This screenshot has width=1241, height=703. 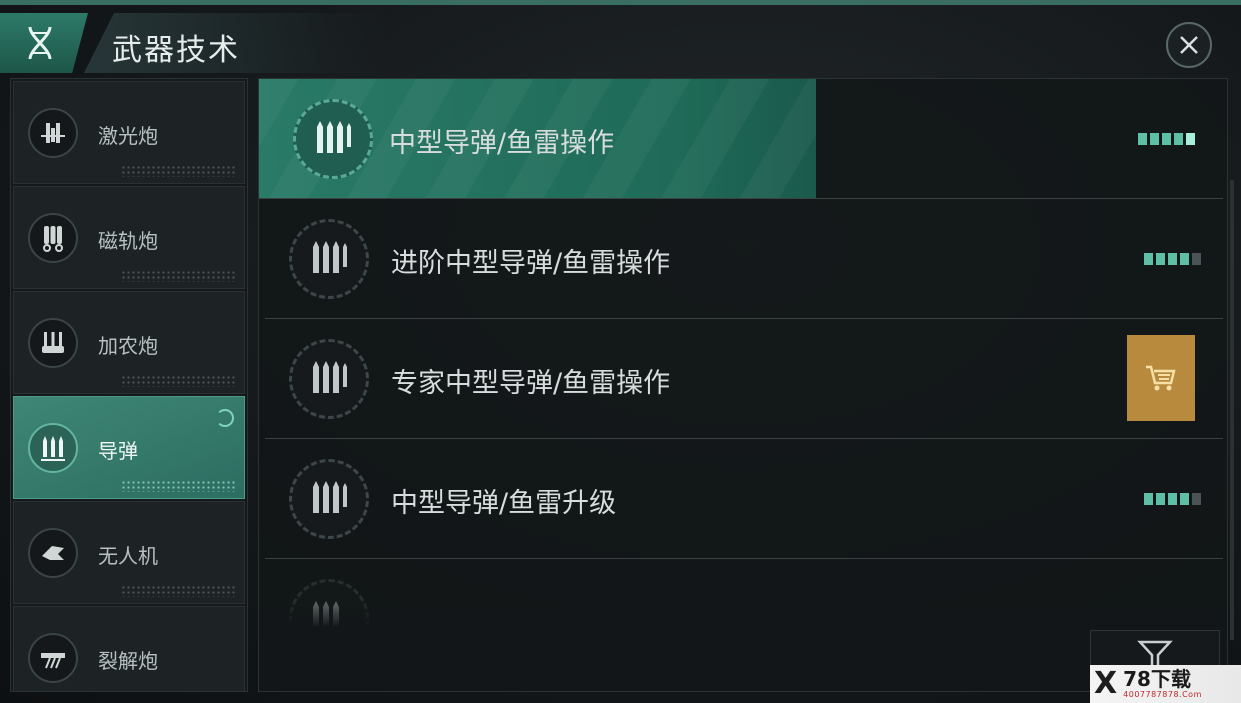 I want to click on loading-ring-icon, so click(x=225, y=418).